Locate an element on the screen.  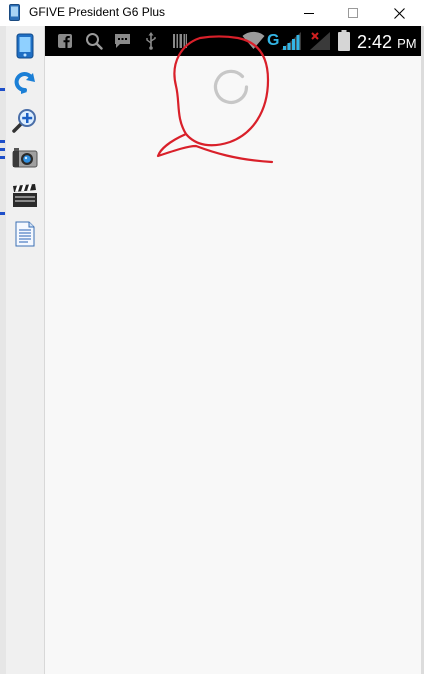
network-type-label: G is located at coordinates (273, 40).